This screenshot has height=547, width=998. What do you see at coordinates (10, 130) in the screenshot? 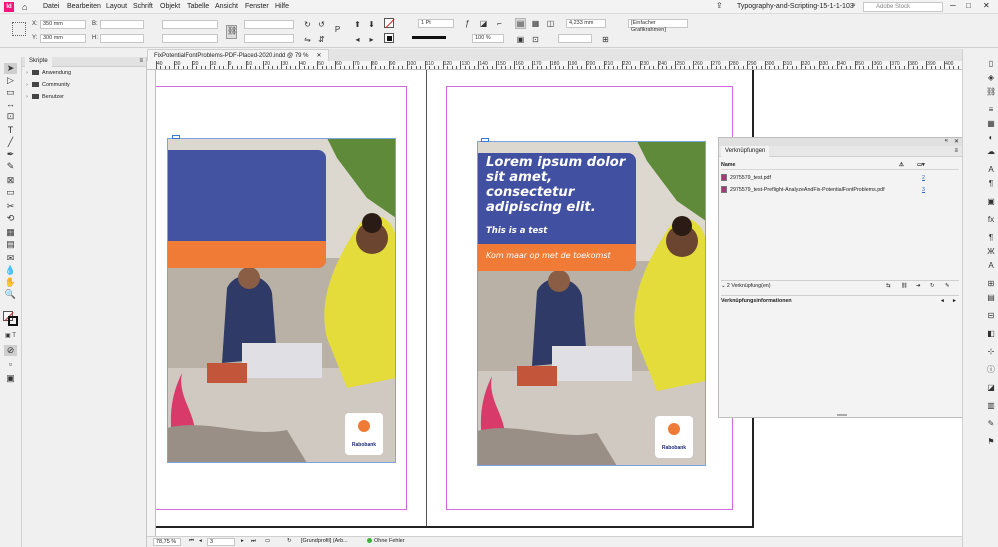
I see `type-tool-icon: T` at bounding box center [10, 130].